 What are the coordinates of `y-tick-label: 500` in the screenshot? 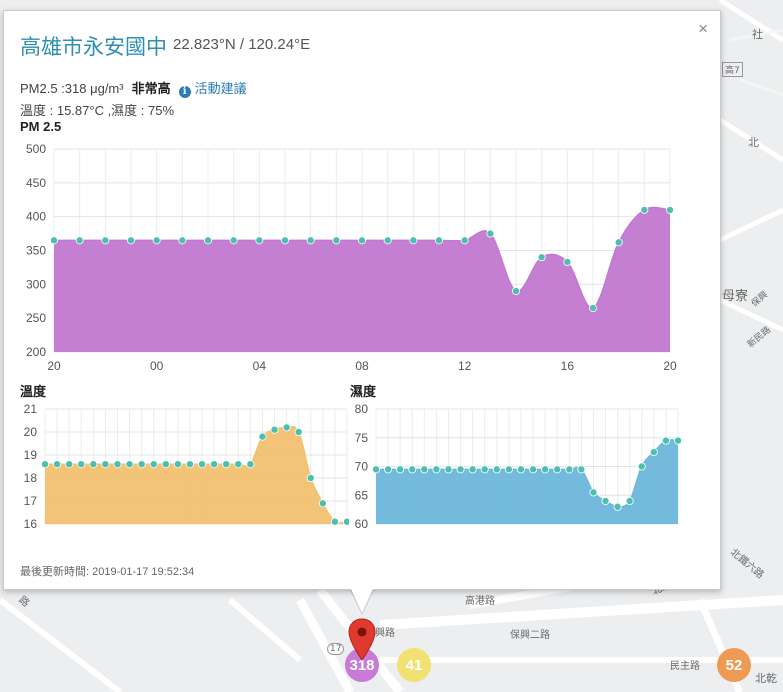 It's located at (36, 149).